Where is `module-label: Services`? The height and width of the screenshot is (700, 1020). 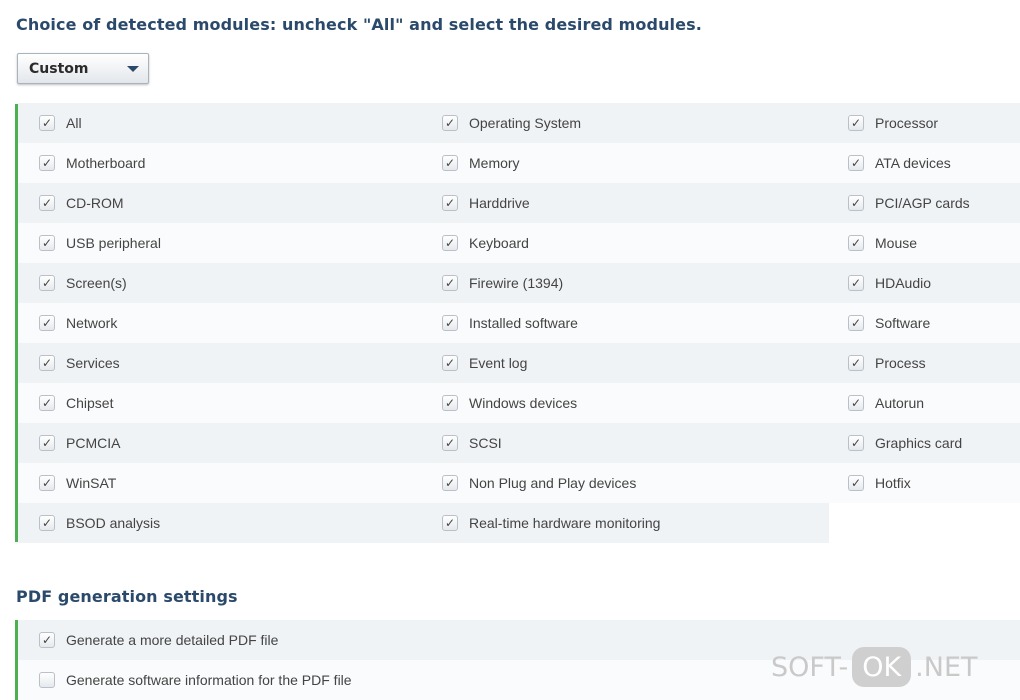
module-label: Services is located at coordinates (93, 363).